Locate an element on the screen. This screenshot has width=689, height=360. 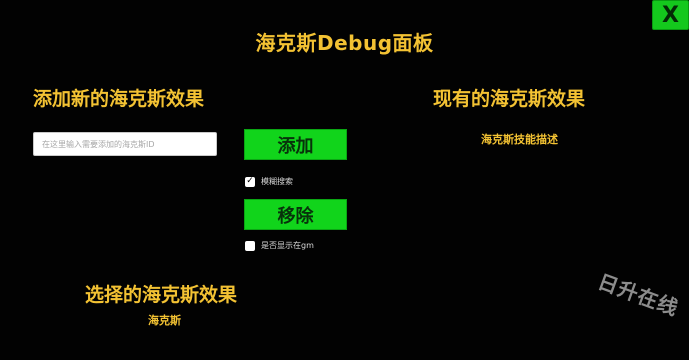
remove-button: 移除 is located at coordinates (295, 214).